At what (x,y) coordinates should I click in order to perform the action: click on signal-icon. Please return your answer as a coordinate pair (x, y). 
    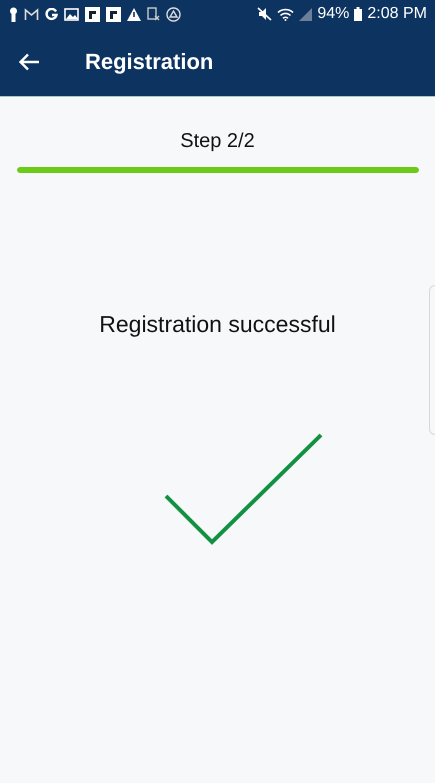
    Looking at the image, I should click on (305, 14).